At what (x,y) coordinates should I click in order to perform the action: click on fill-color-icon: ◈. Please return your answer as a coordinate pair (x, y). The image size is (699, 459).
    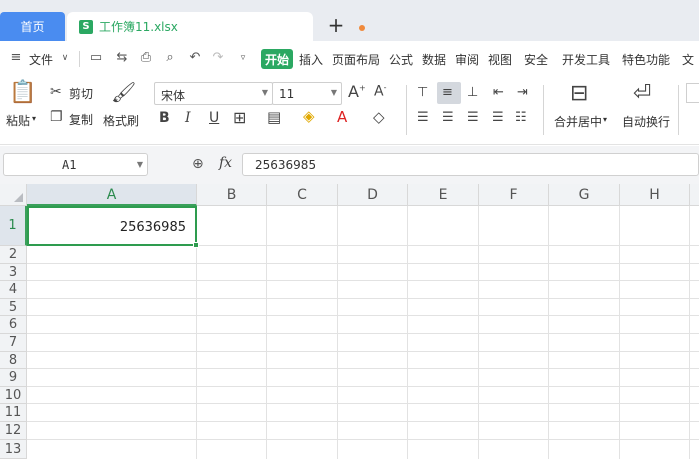
    Looking at the image, I should click on (309, 116).